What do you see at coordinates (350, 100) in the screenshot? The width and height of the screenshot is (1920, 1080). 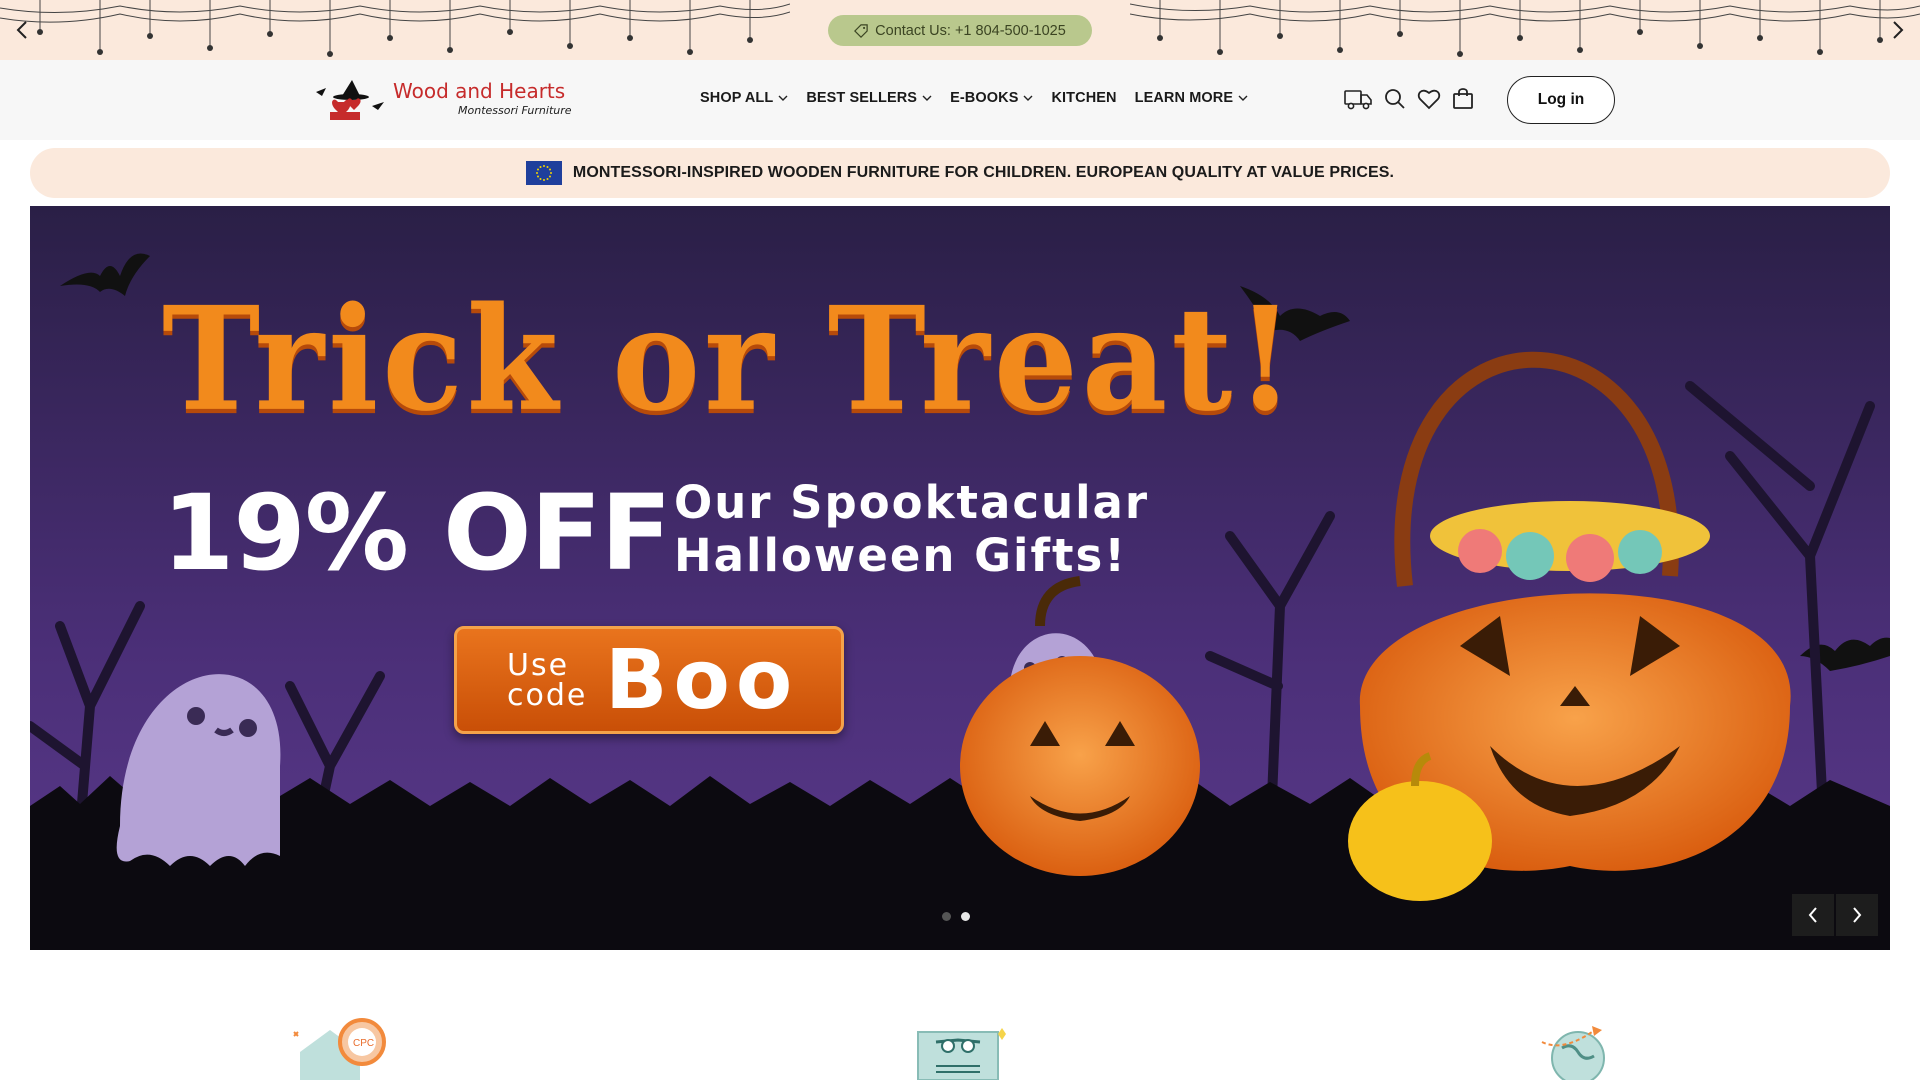 I see `witch-hat-hearts-logo-icon` at bounding box center [350, 100].